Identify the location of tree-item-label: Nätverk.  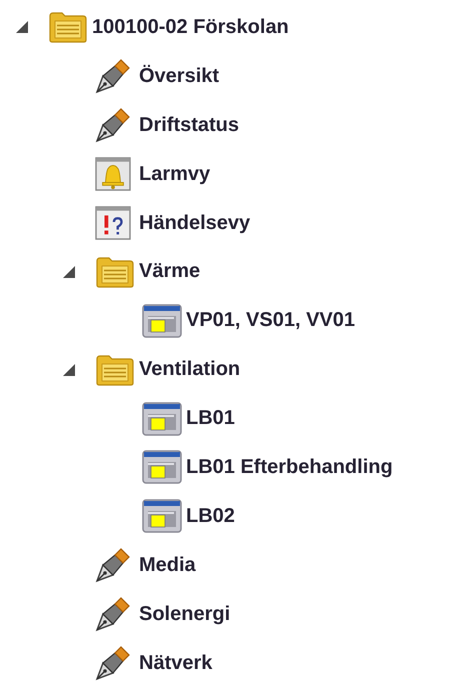
(175, 663).